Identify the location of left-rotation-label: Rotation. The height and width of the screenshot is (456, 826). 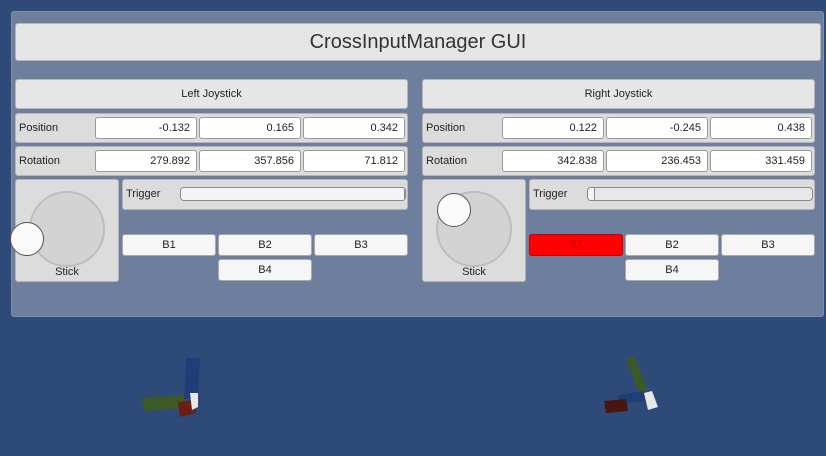
(39, 161).